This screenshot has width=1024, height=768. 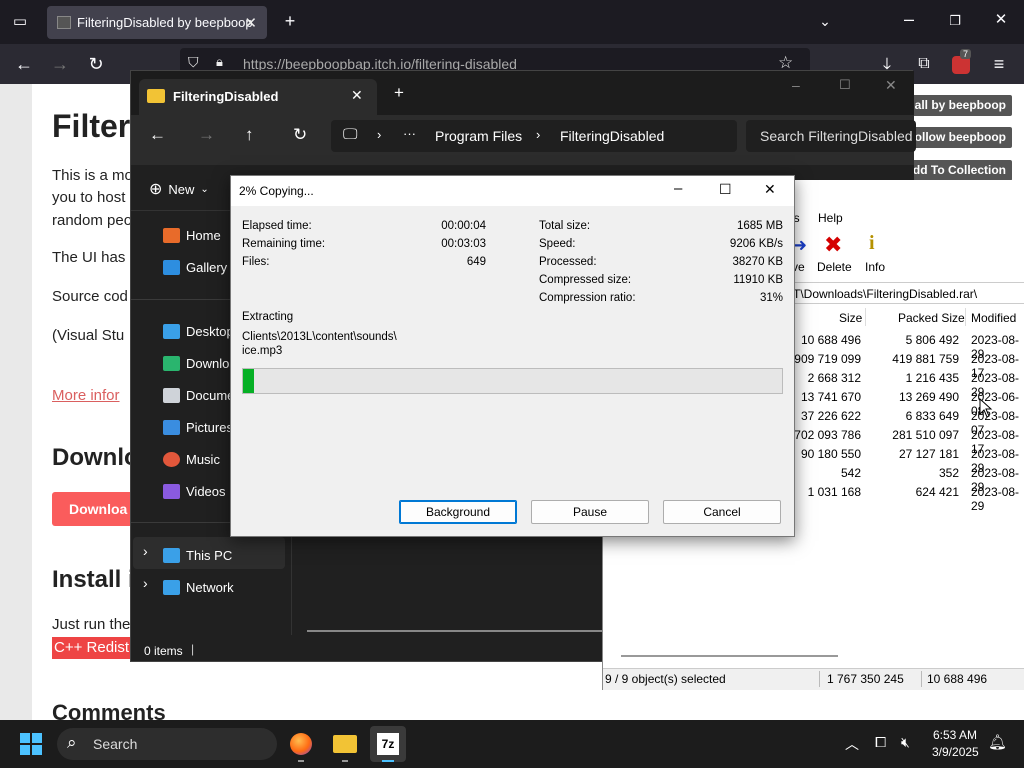 What do you see at coordinates (830, 218) in the screenshot?
I see `menu-help: Help` at bounding box center [830, 218].